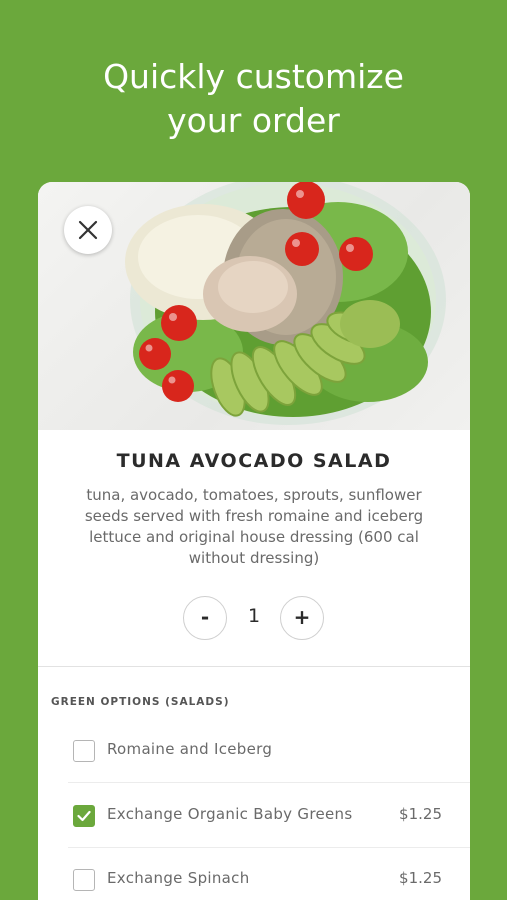 Image resolution: width=507 pixels, height=900 pixels. What do you see at coordinates (254, 461) in the screenshot?
I see `item-title: TUNA AVOCADO SALAD` at bounding box center [254, 461].